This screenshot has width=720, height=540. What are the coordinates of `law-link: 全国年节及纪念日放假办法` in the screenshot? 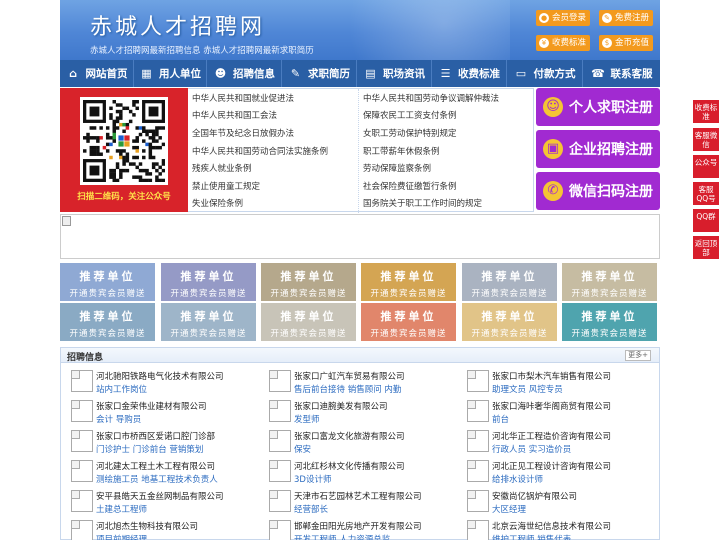 It's located at (243, 133).